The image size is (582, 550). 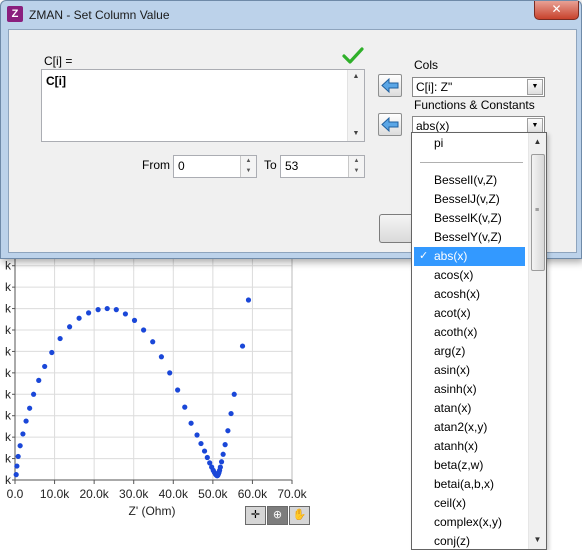 I want to click on dropdown-item: conj(z), so click(x=469, y=540).